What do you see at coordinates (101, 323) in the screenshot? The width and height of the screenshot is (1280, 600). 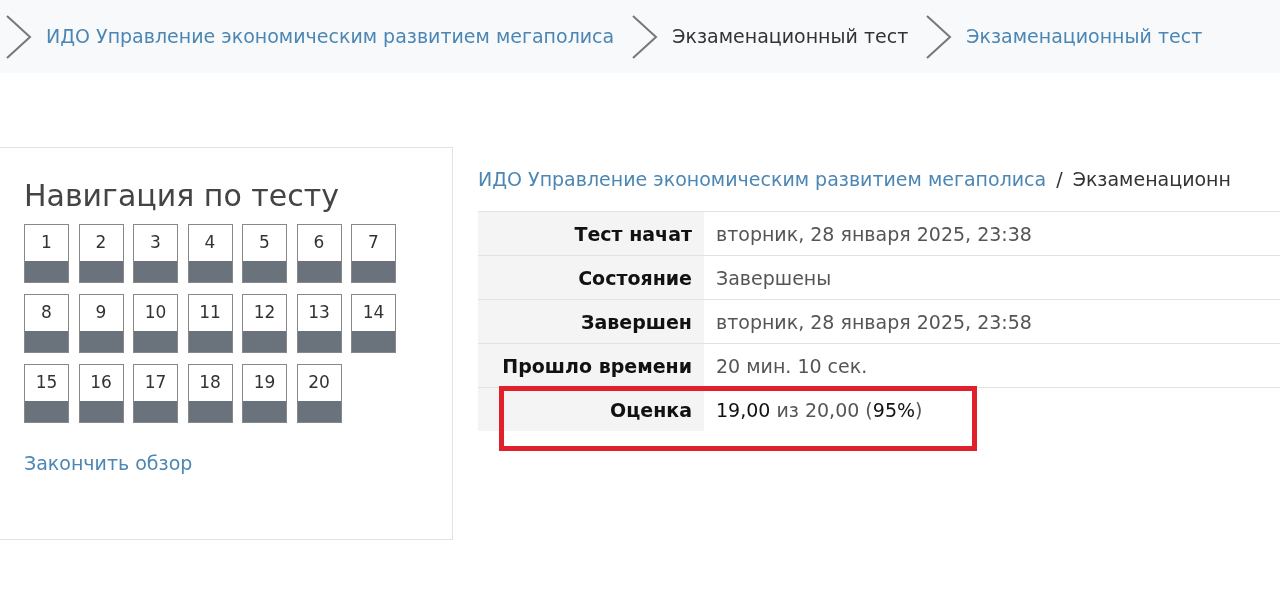 I see `question-button: 9` at bounding box center [101, 323].